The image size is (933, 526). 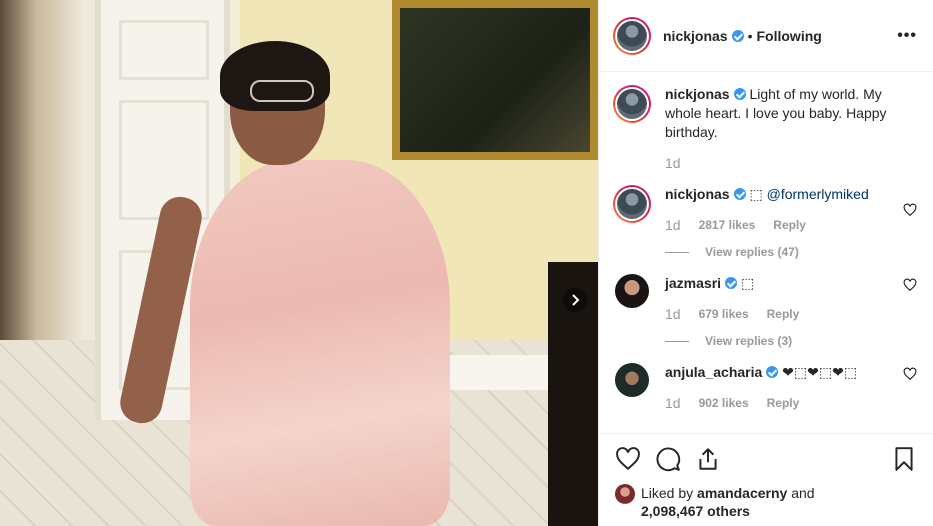 I want to click on comment-icon, so click(x=668, y=459).